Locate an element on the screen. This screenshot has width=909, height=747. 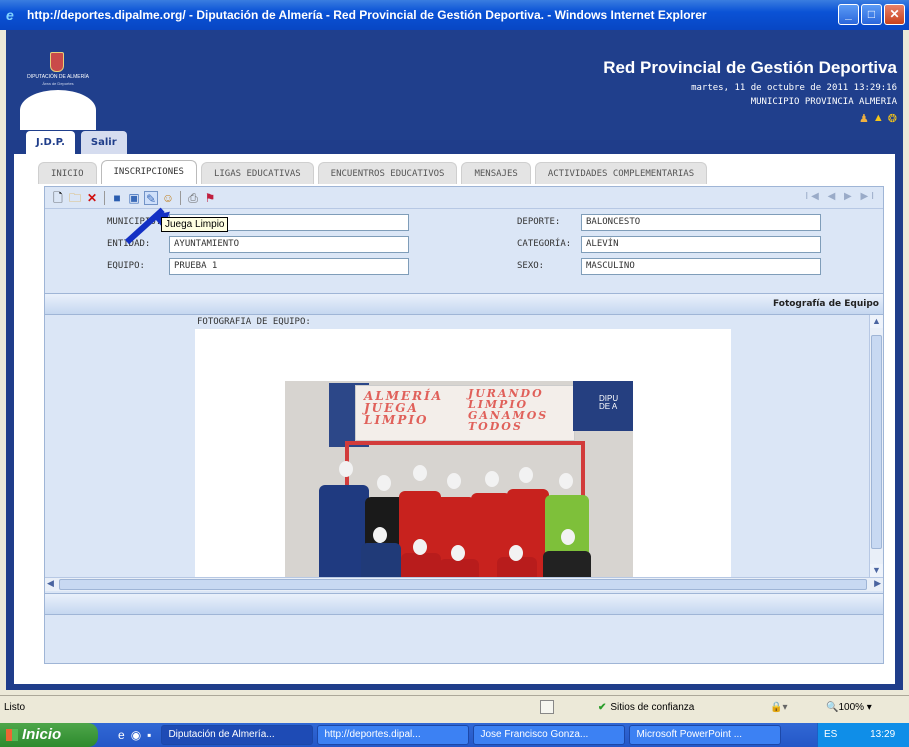
check-icon: ✔ is located at coordinates (602, 707).